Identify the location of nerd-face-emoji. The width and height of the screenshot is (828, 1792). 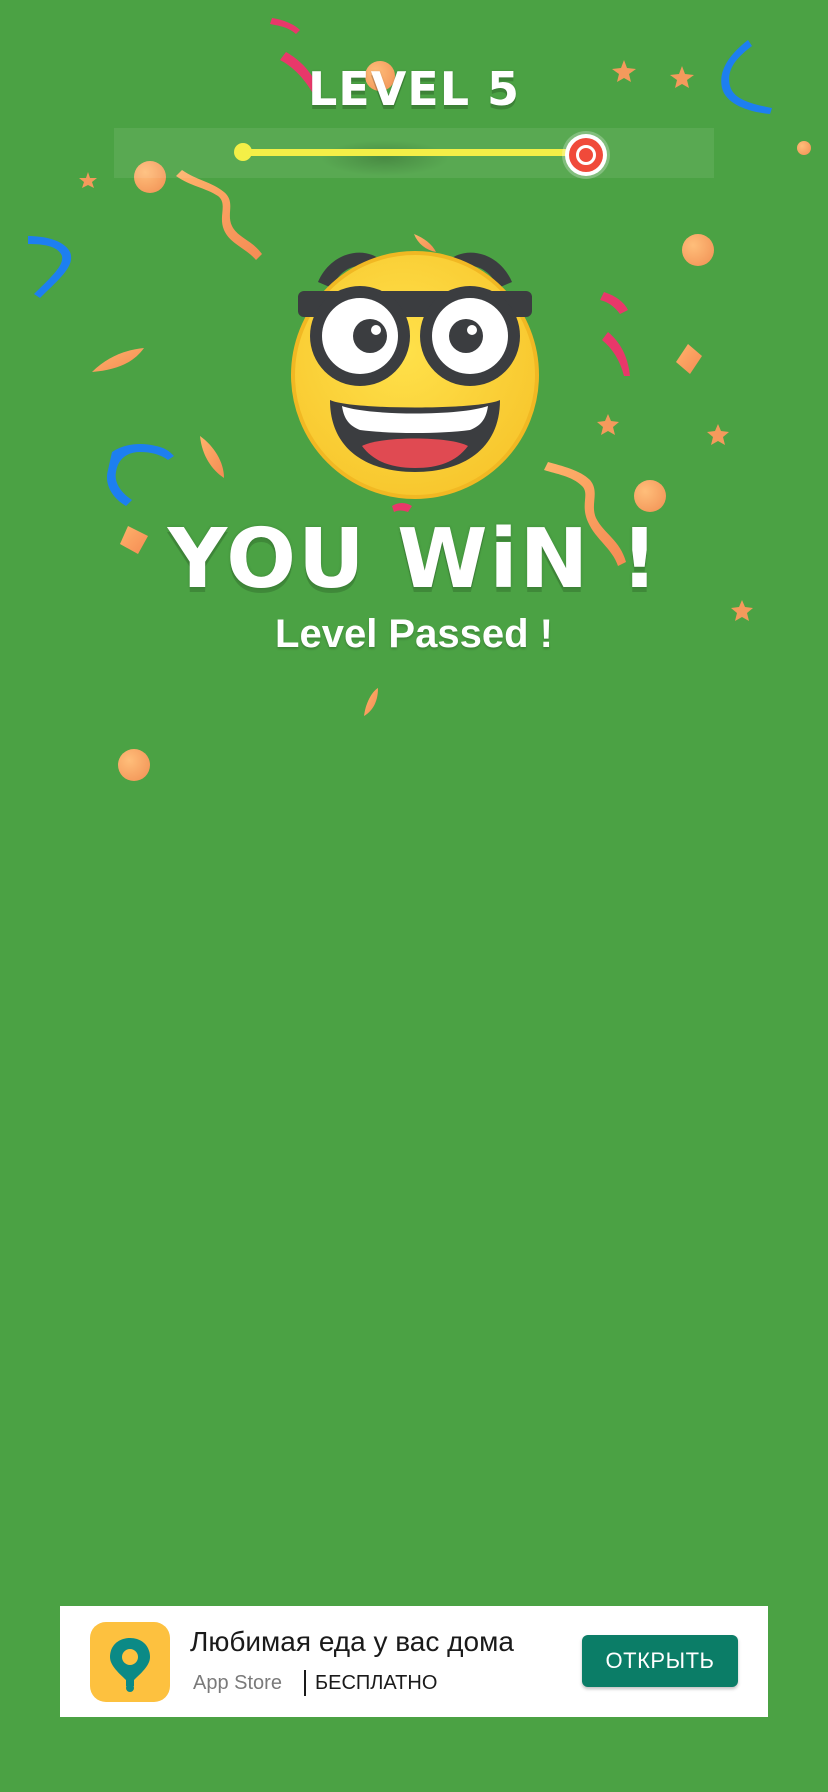
(415, 375).